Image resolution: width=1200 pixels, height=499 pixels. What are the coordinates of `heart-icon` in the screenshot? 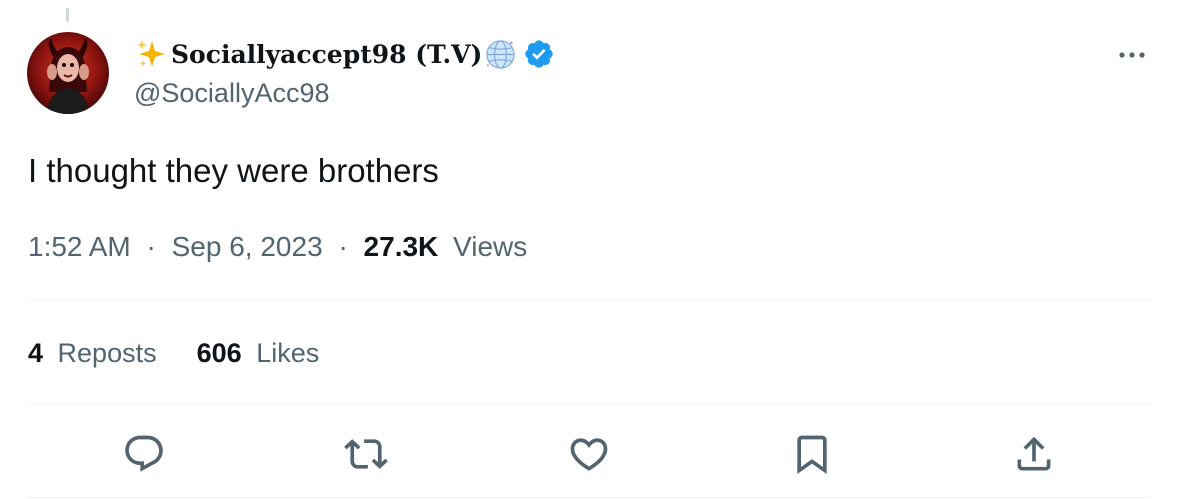 It's located at (589, 454).